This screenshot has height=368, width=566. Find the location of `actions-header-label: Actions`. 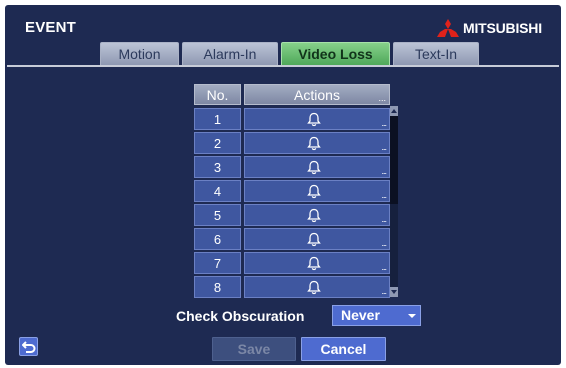

actions-header-label: Actions is located at coordinates (317, 95).